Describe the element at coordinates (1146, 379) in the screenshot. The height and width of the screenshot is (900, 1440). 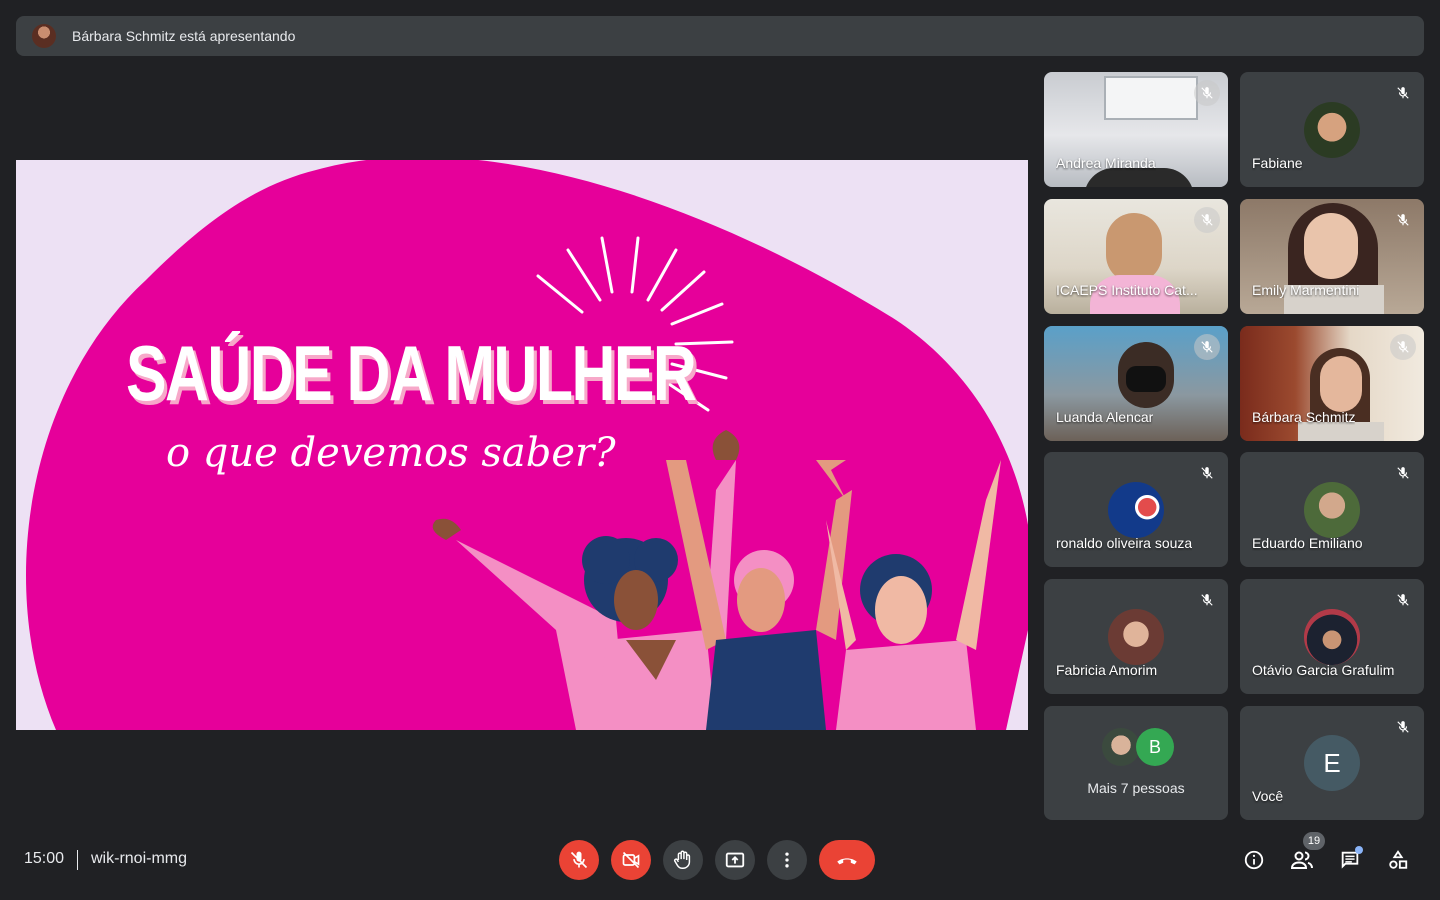
I see `face-mask` at that location.